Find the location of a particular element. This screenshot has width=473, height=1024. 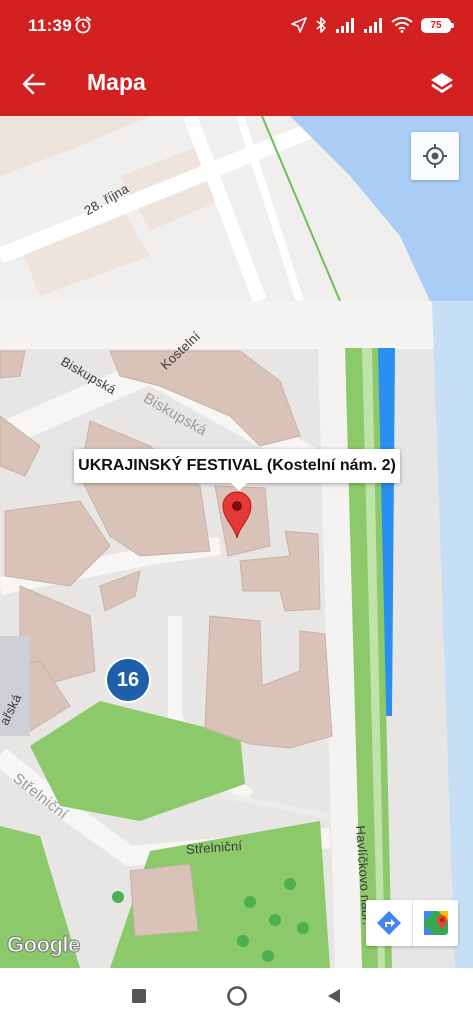

open-maps-button is located at coordinates (435, 923).